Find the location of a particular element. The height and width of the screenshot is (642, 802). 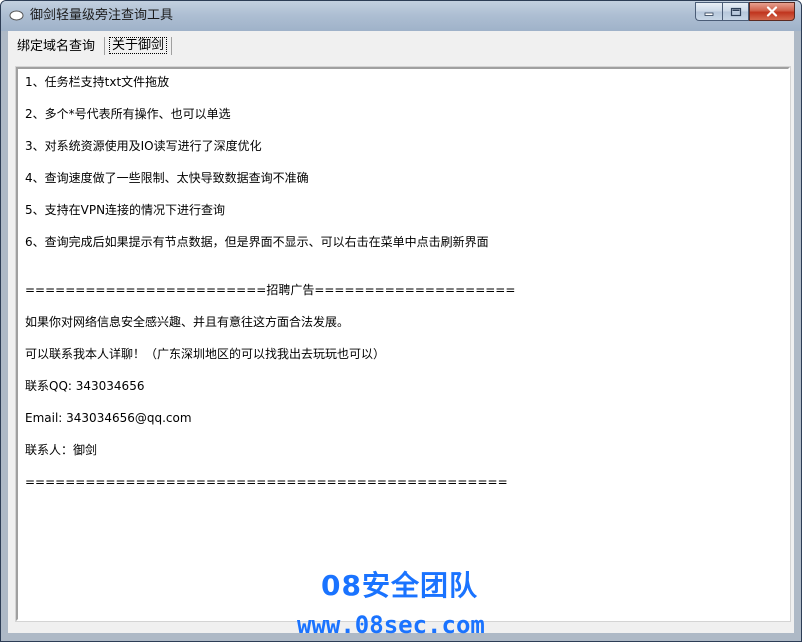

caption-buttons is located at coordinates (745, 12).